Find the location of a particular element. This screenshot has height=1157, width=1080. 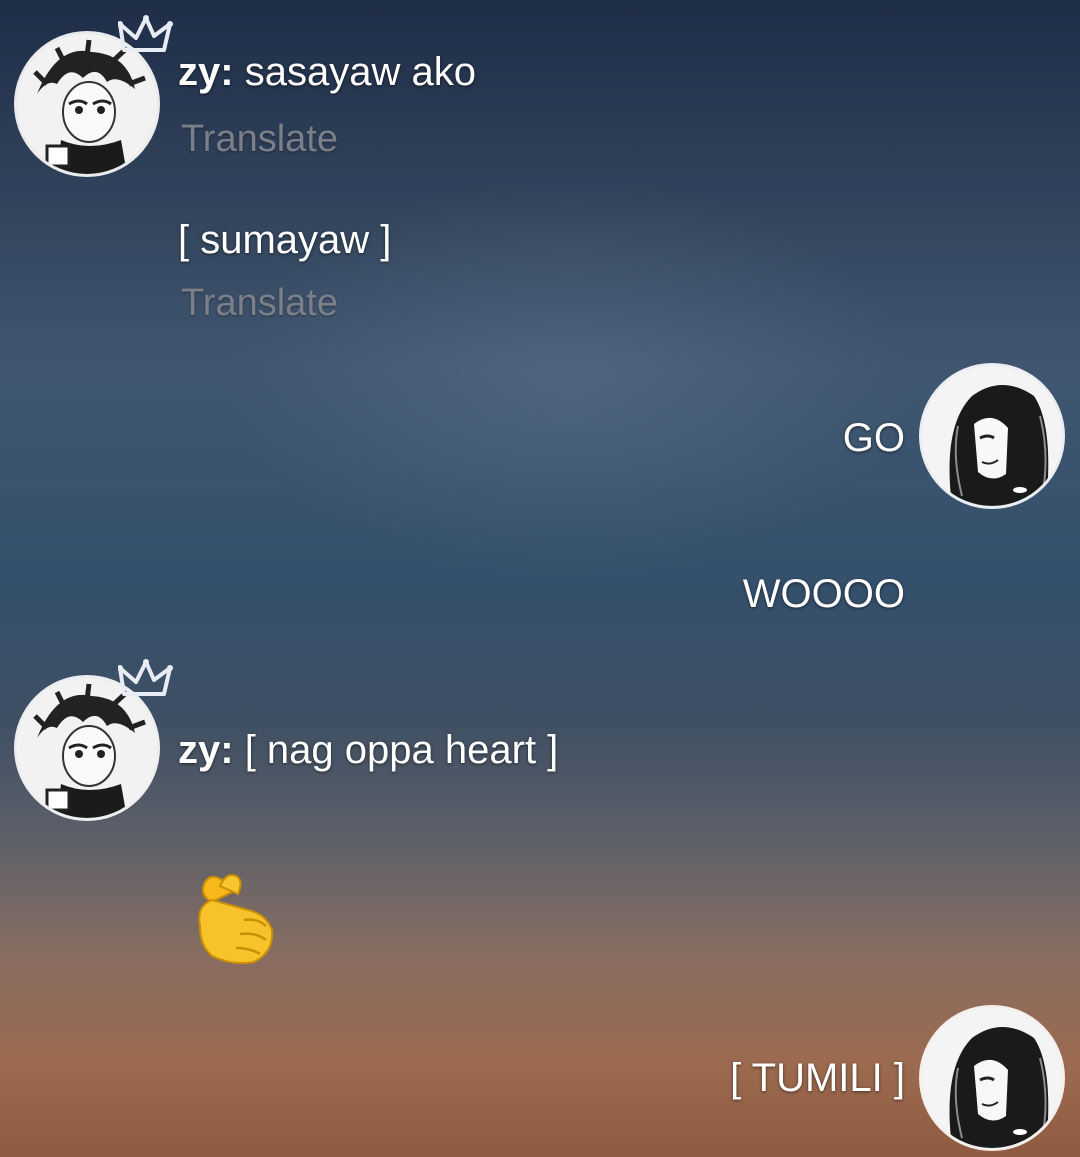

message-5: zy: [ nag oppa heart ] is located at coordinates (368, 750).